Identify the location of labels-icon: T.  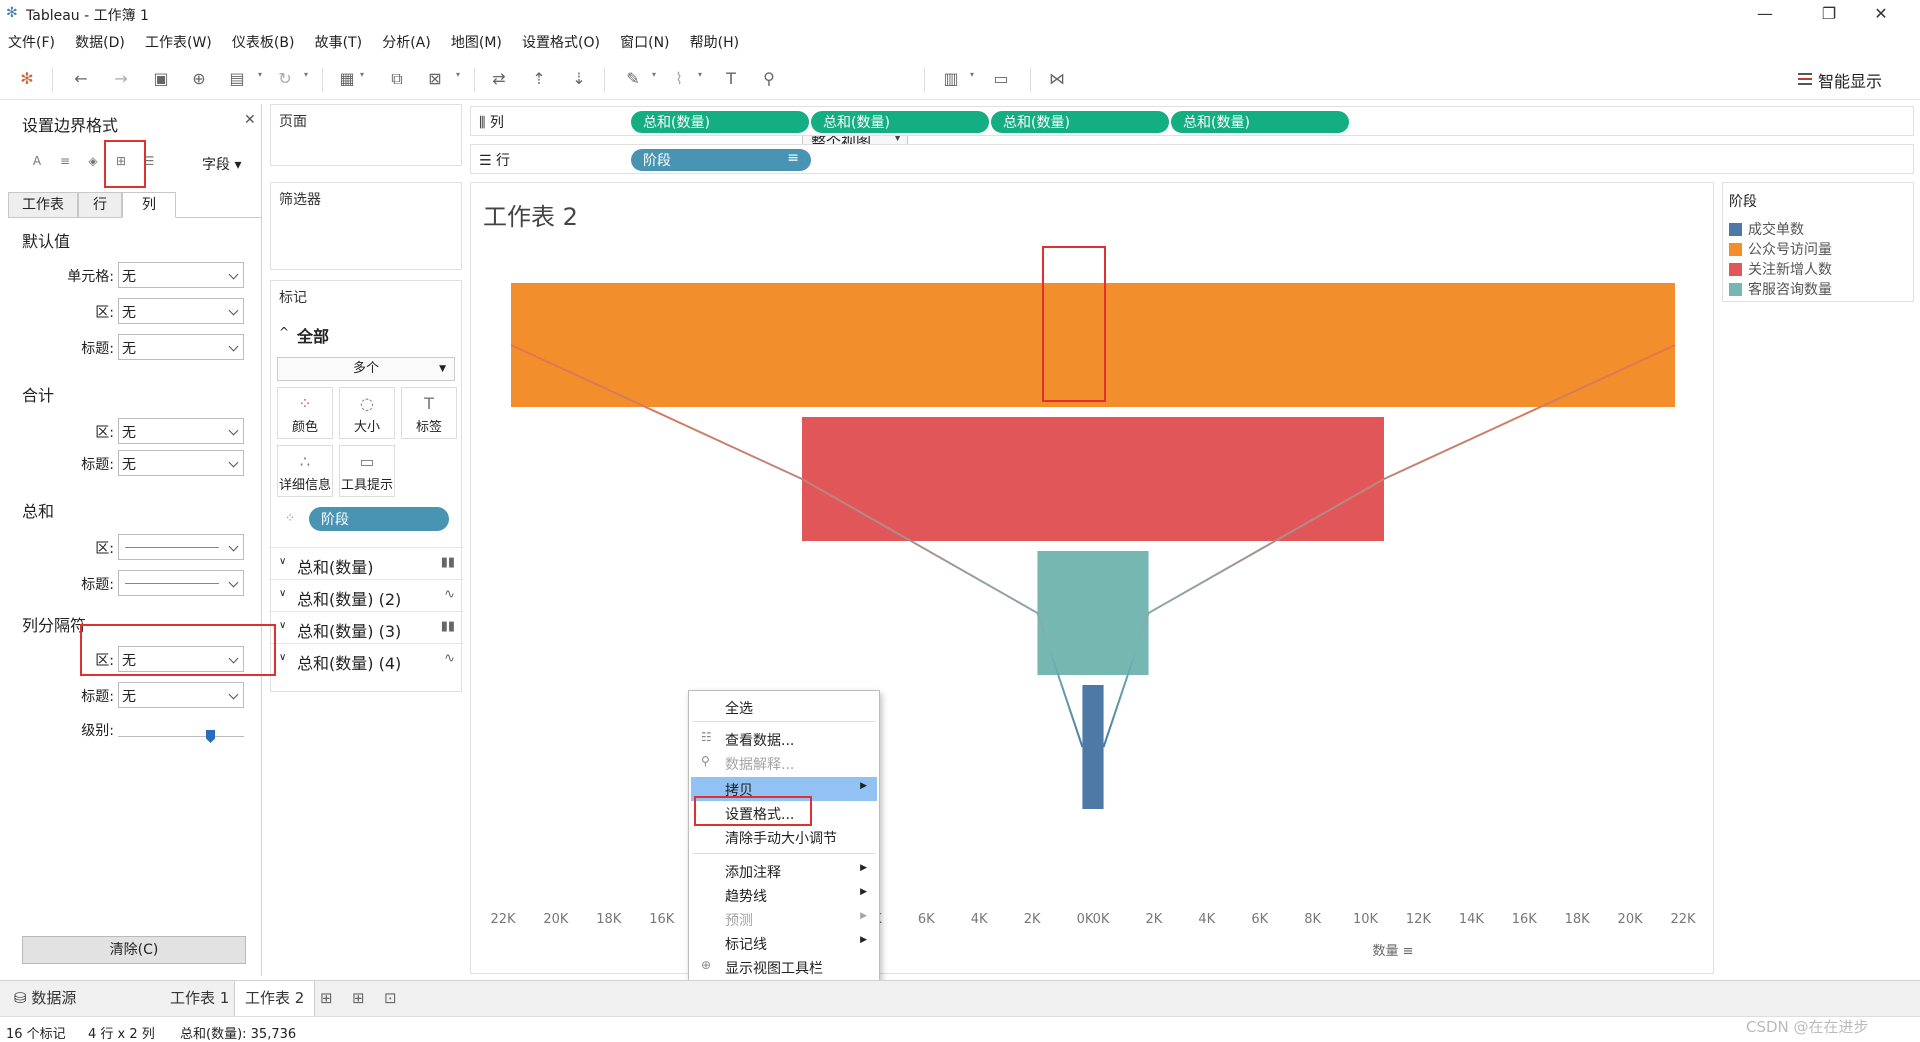
(731, 79).